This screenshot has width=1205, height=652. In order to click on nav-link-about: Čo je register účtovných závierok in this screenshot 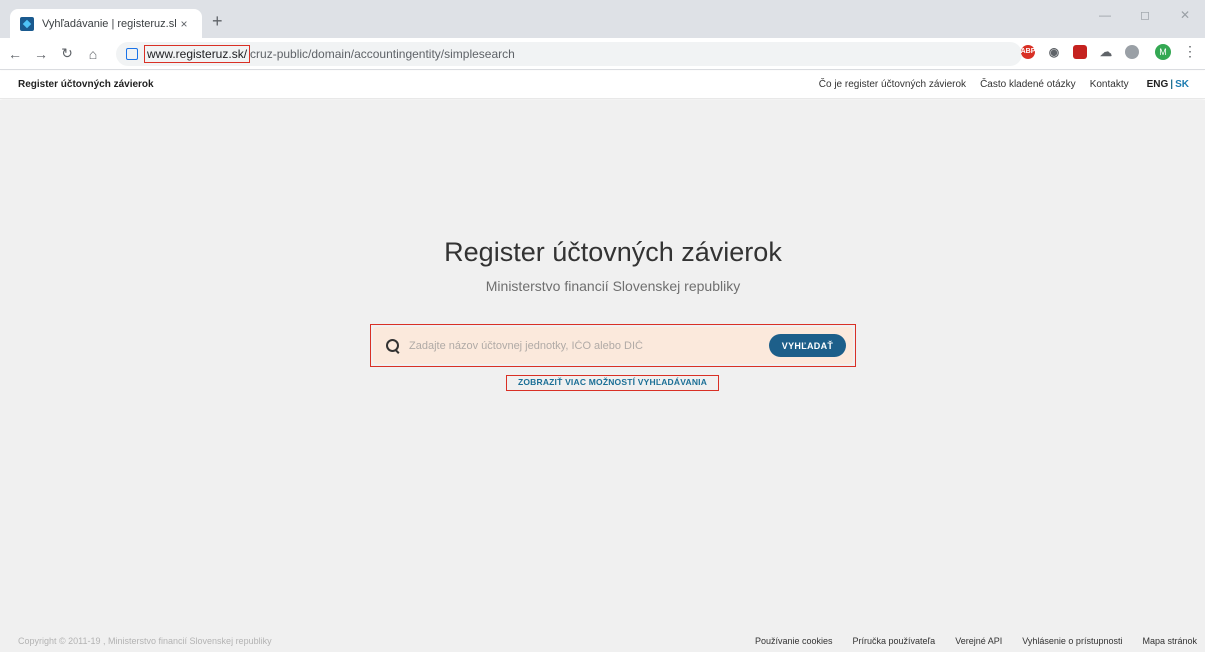, I will do `click(892, 84)`.